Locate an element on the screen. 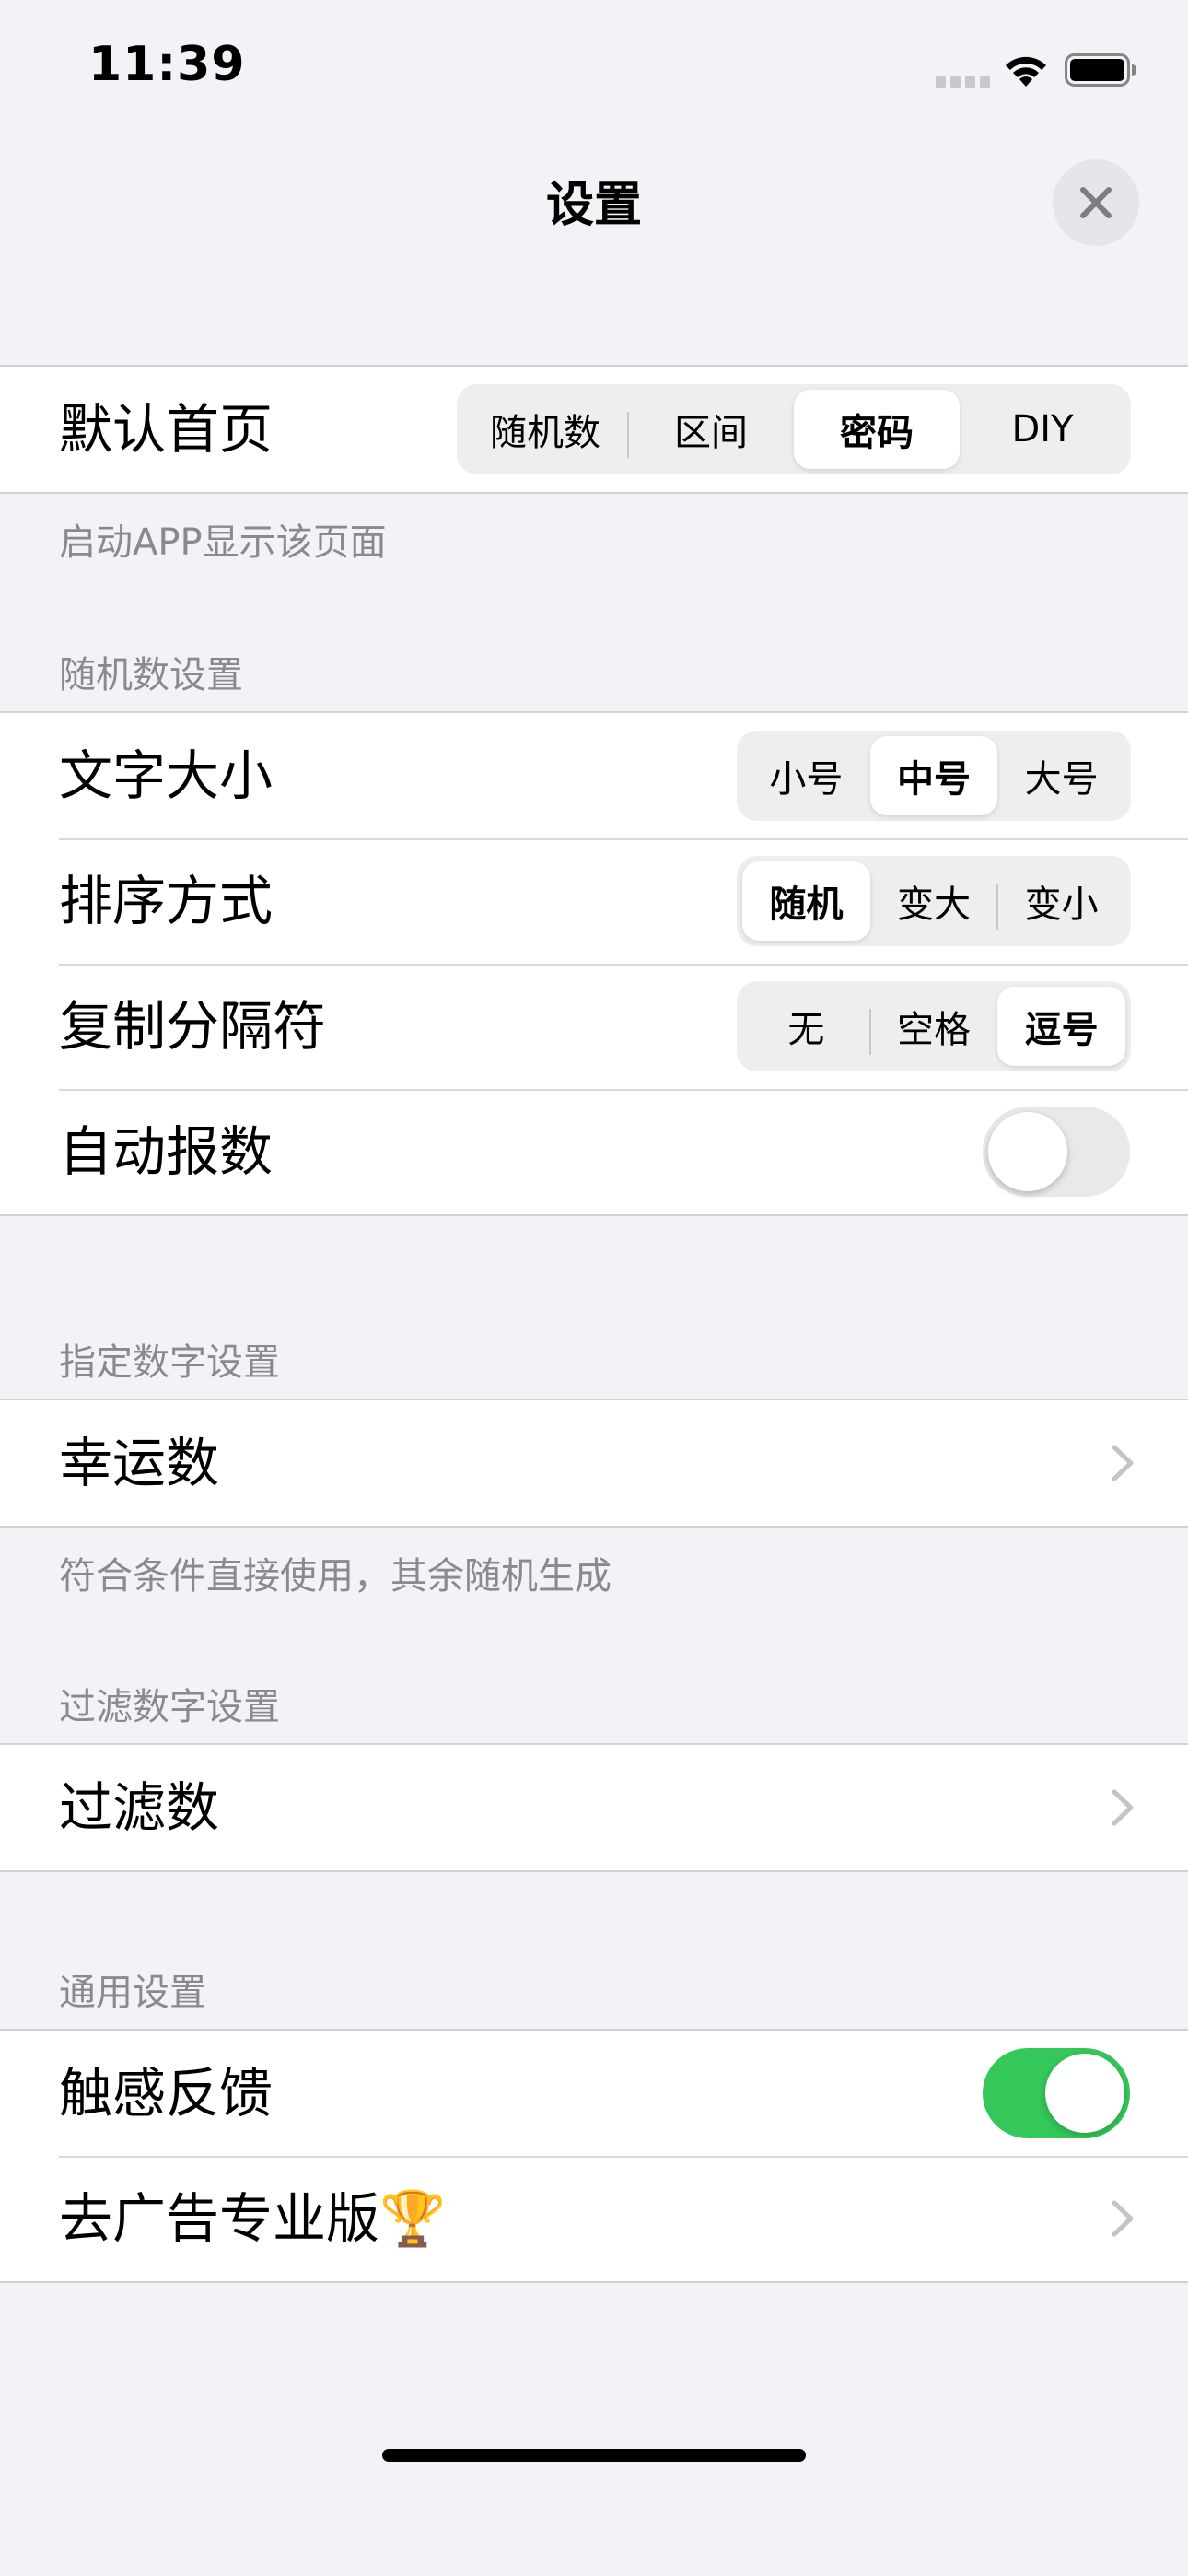 The width and height of the screenshot is (1188, 2576). haptic-row: 触感反馈 is located at coordinates (594, 2093).